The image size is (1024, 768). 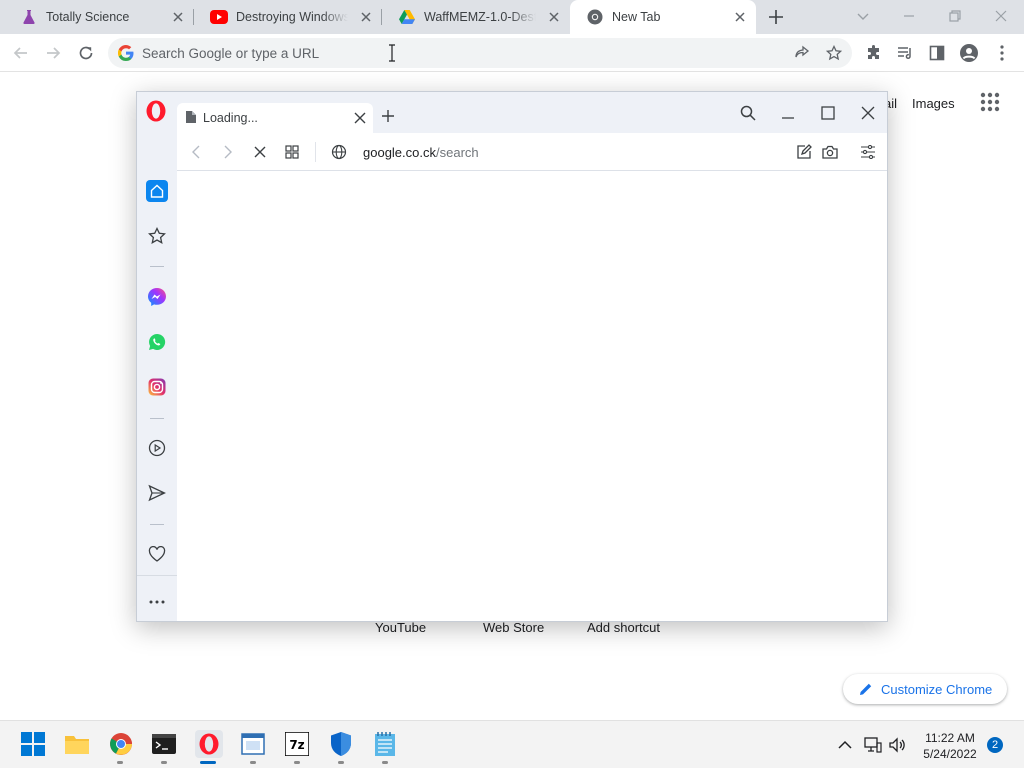 I want to click on omnibox: Search Google or type a URL, so click(x=480, y=53).